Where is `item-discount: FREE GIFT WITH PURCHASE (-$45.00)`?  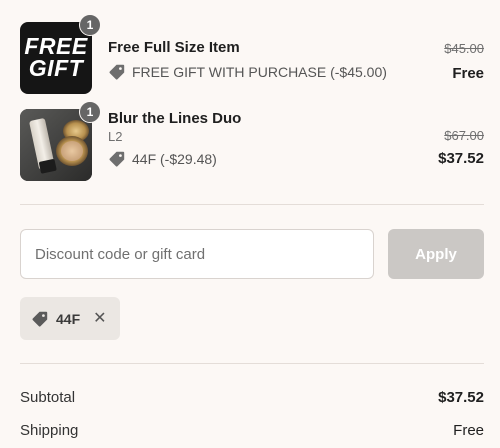
item-discount: FREE GIFT WITH PURCHASE (-$45.00) is located at coordinates (247, 72).